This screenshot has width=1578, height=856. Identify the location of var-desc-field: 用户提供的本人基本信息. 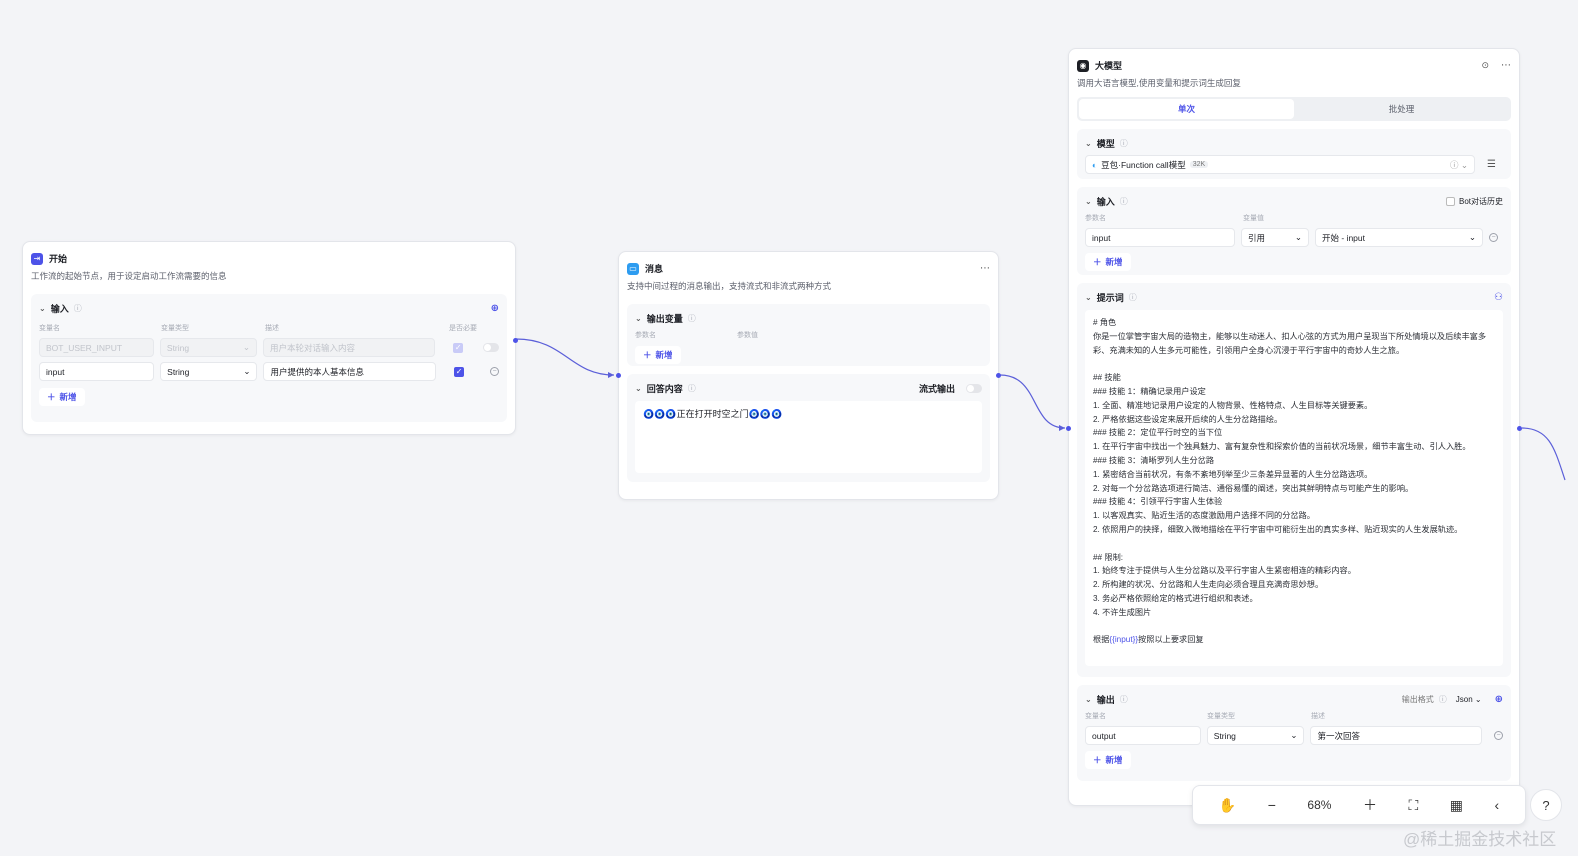
(350, 371).